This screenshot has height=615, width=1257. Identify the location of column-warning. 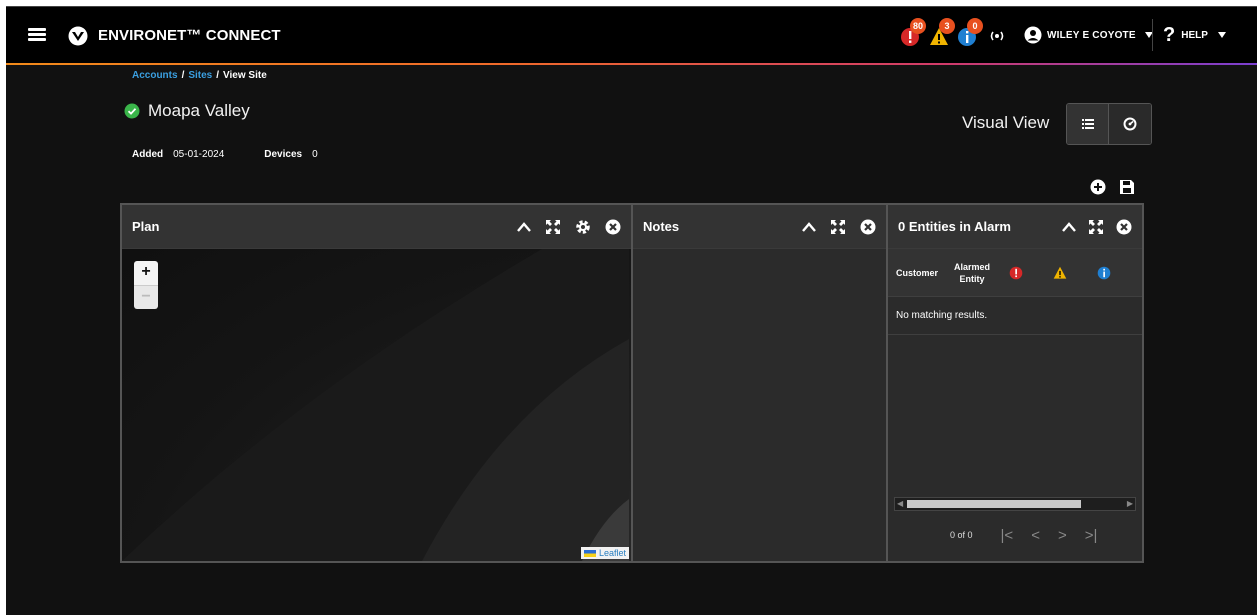
(1060, 273).